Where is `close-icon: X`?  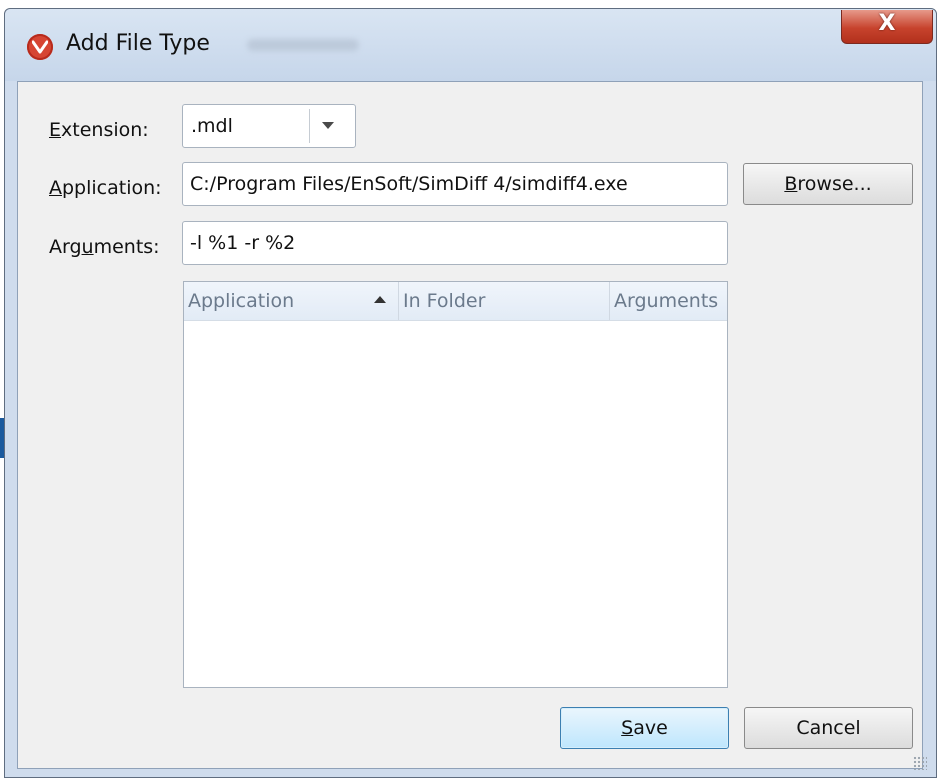 close-icon: X is located at coordinates (887, 23).